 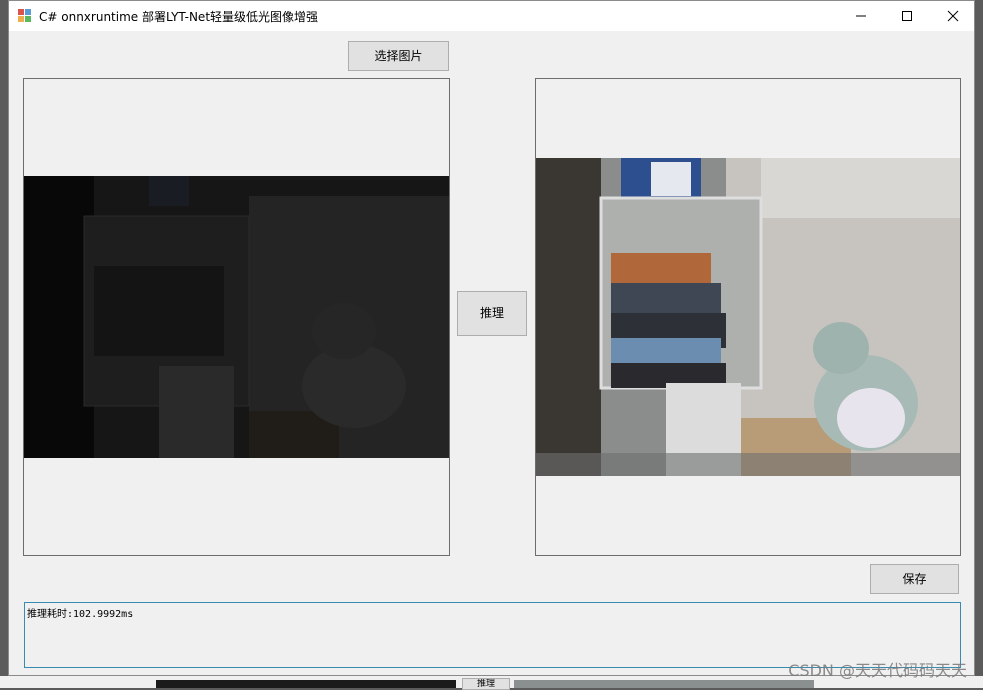 What do you see at coordinates (179, 17) in the screenshot?
I see `window-title: C# onnxruntime 部署LYT-Net轻量级低光图像增强` at bounding box center [179, 17].